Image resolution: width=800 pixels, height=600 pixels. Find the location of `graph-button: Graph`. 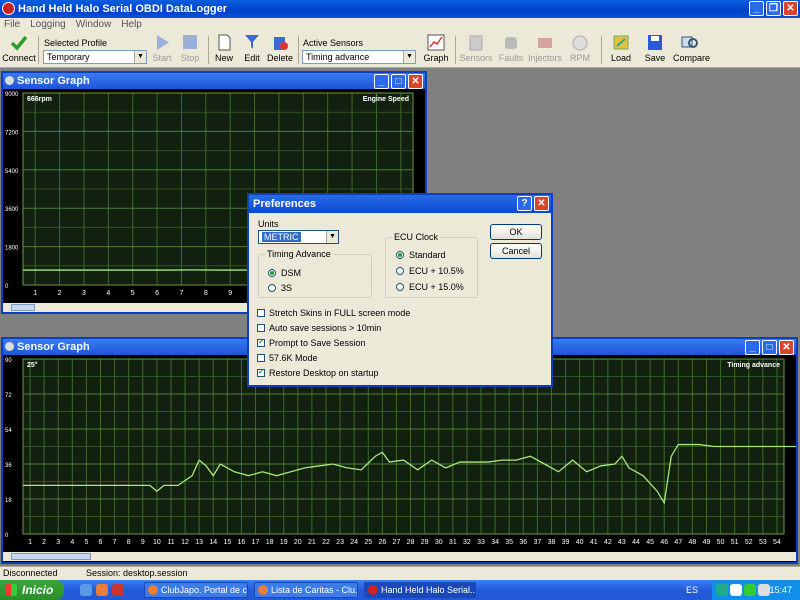

graph-button: Graph is located at coordinates (436, 48).